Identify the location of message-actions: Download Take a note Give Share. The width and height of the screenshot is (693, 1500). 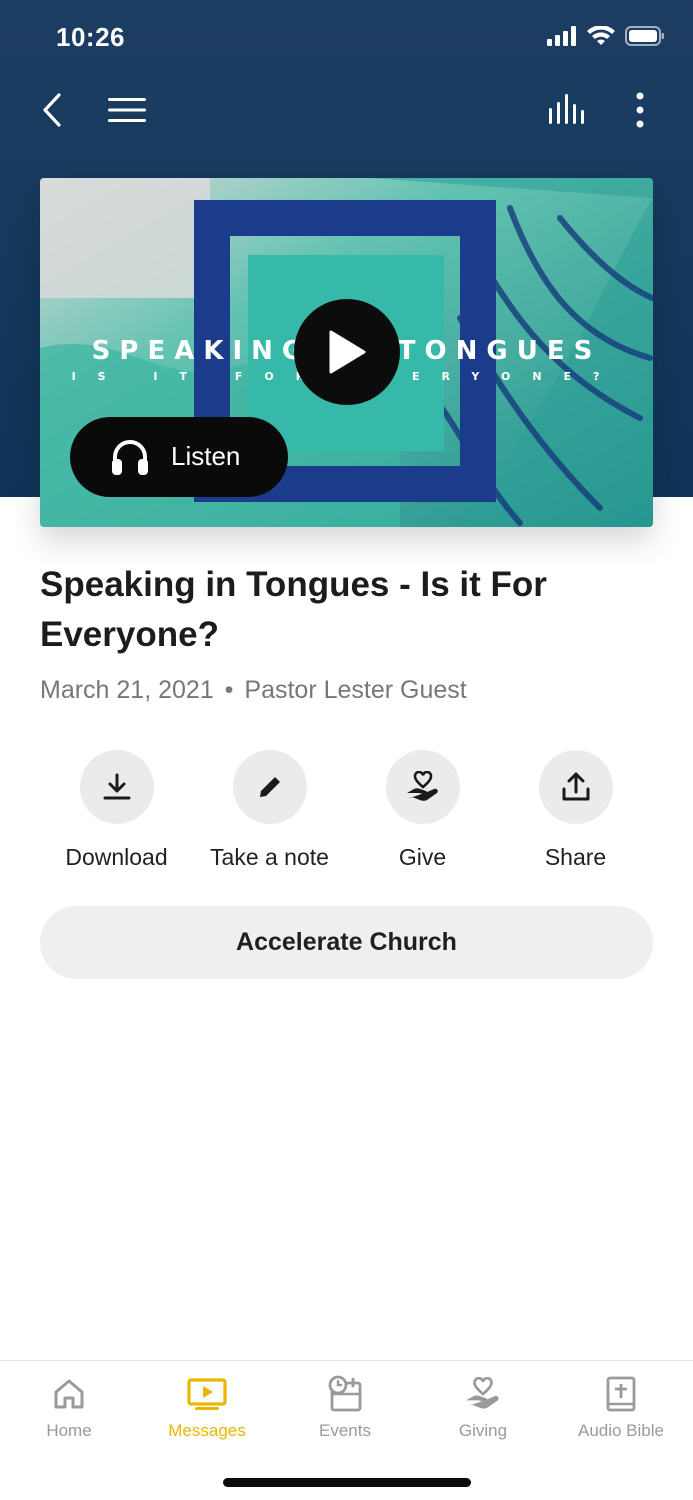
(346, 815).